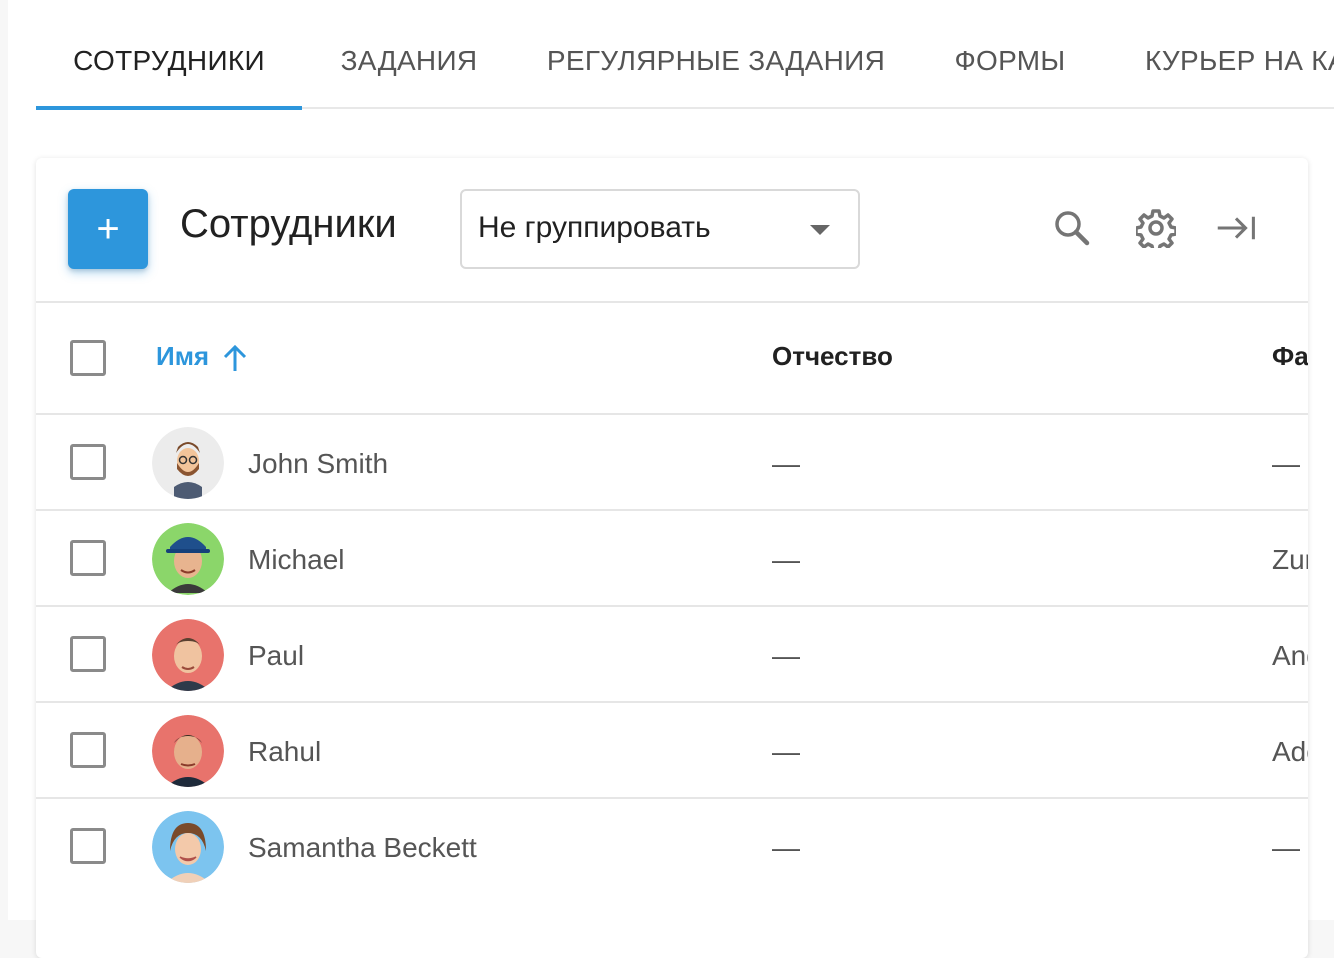  What do you see at coordinates (1156, 228) in the screenshot?
I see `gear-icon` at bounding box center [1156, 228].